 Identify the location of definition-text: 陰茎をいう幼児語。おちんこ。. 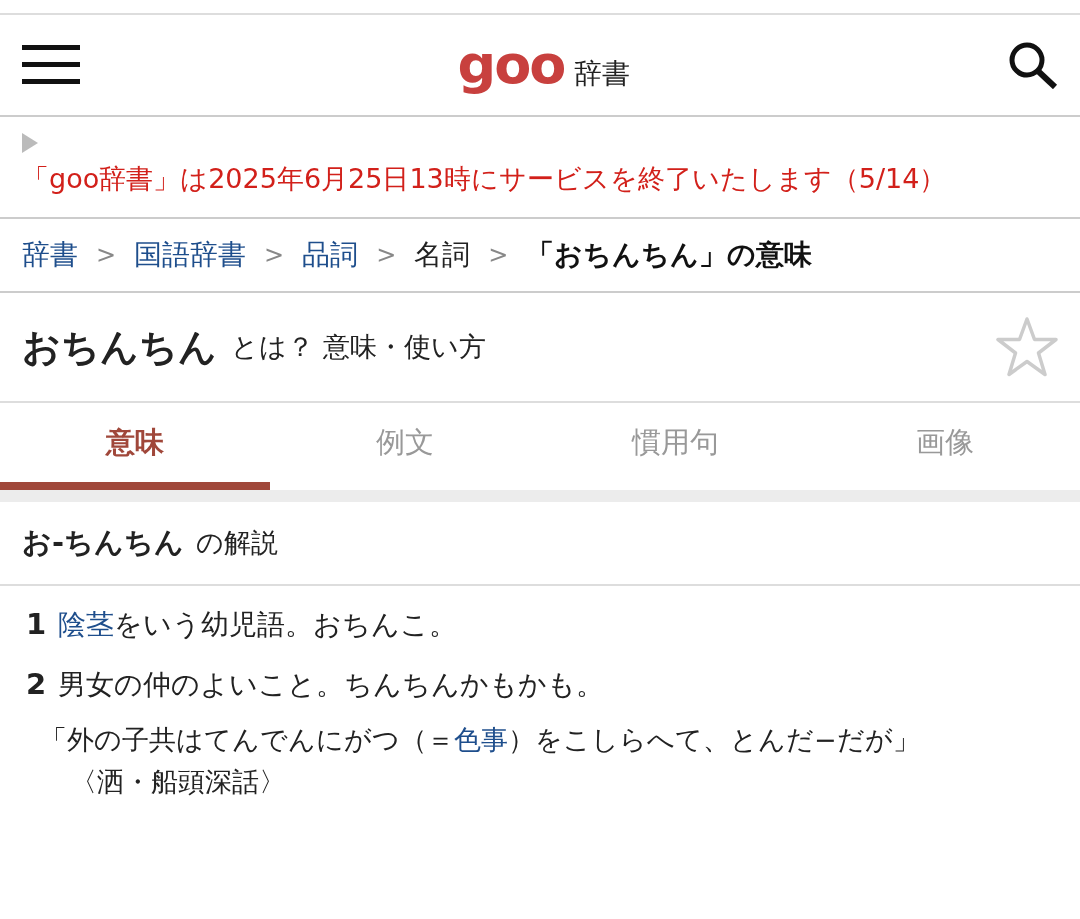
(258, 625).